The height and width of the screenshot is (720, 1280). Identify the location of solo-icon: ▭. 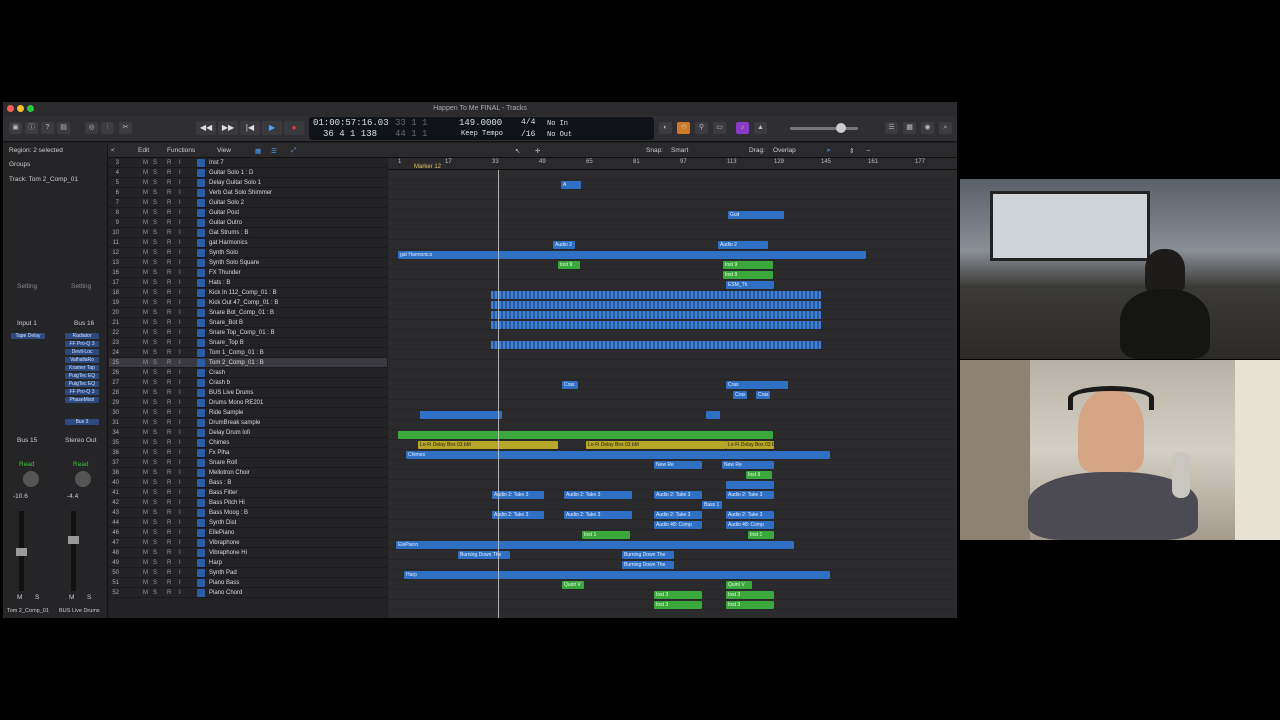
(719, 128).